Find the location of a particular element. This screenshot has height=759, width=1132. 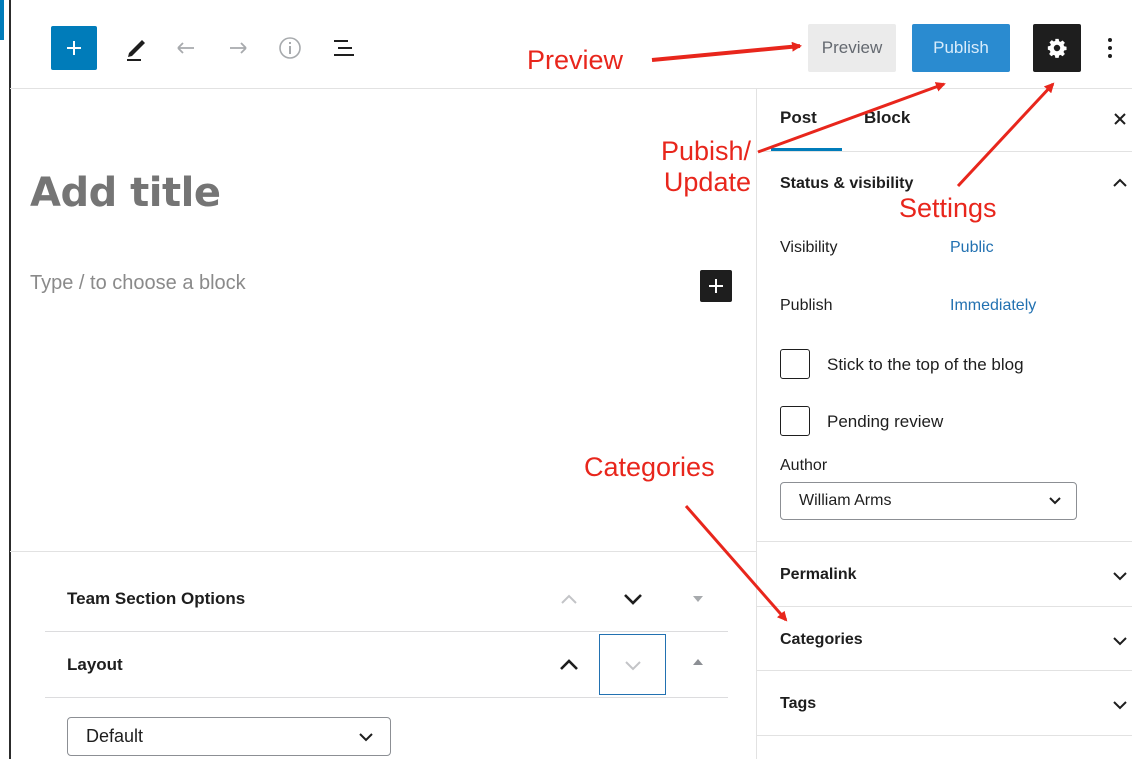

preview-button: Preview is located at coordinates (852, 48).